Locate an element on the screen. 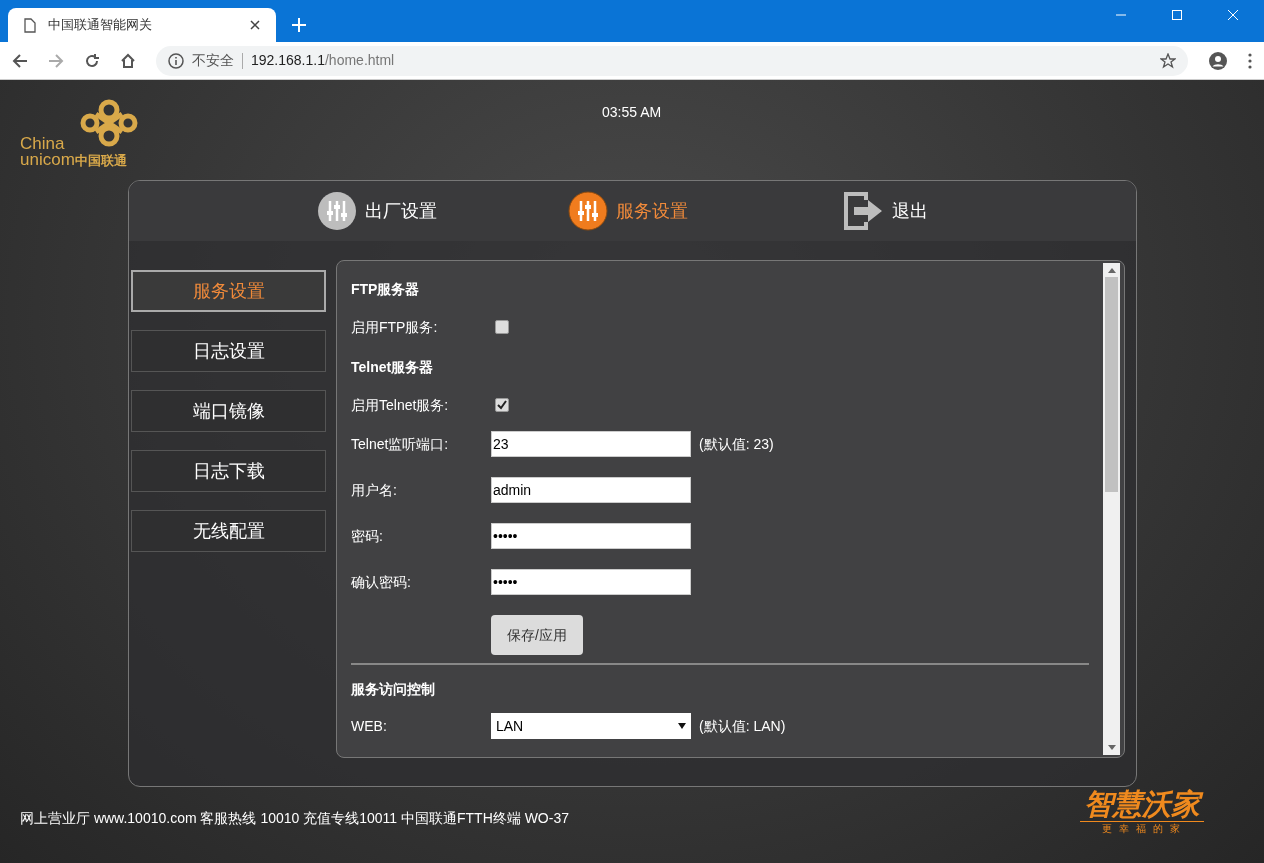  tab-title: 中国联通智能网关 is located at coordinates (100, 25).